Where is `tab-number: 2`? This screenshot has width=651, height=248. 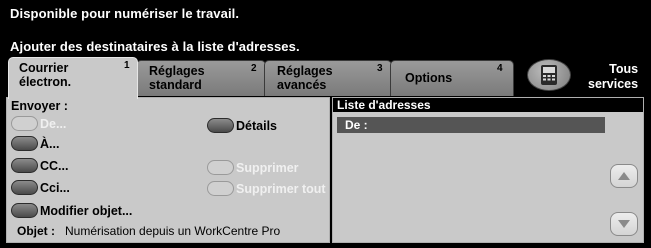 tab-number: 2 is located at coordinates (254, 68).